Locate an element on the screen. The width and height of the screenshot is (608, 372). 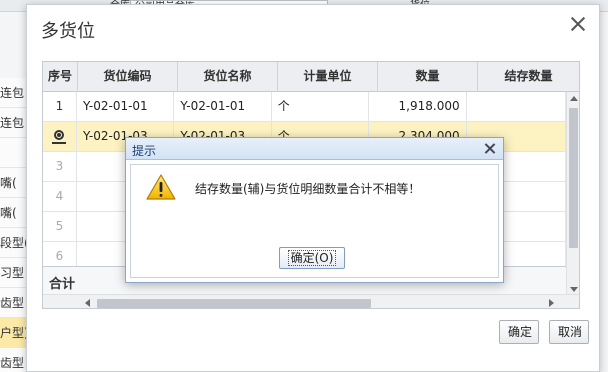
row-index: 1 is located at coordinates (60, 107).